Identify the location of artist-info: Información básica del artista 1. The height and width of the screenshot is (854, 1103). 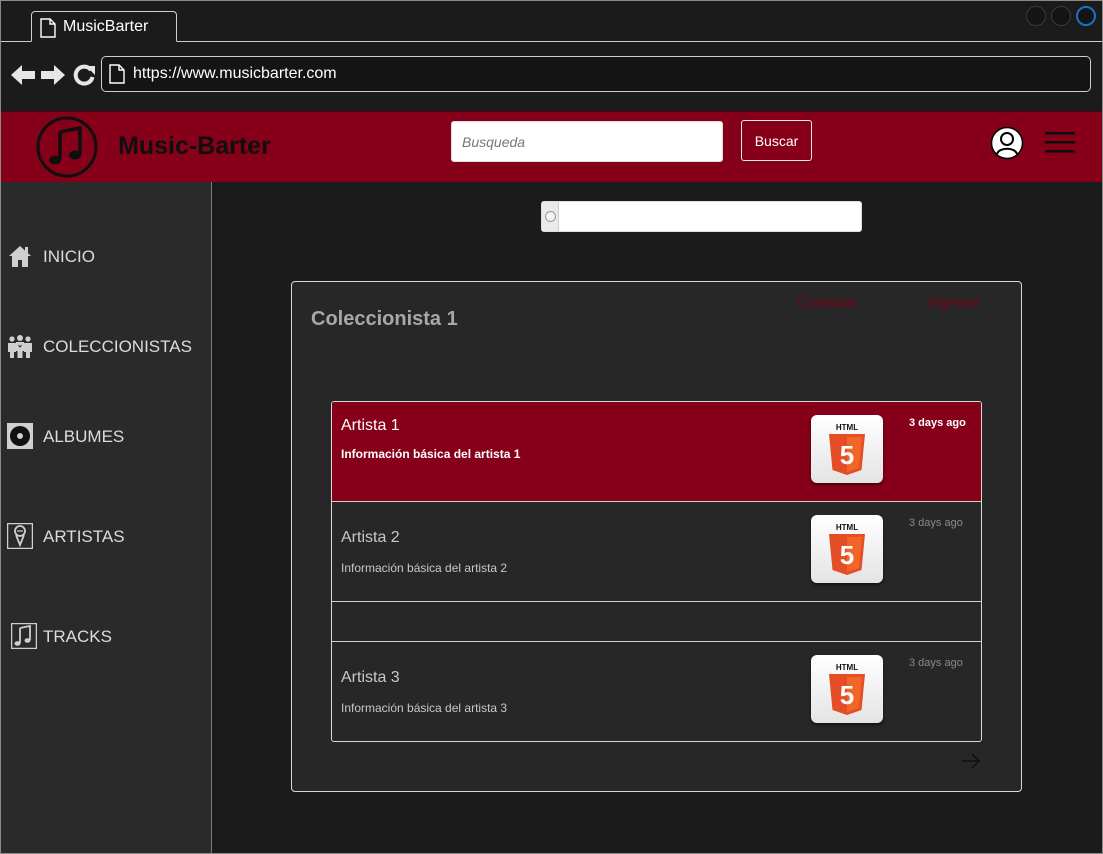
(431, 454).